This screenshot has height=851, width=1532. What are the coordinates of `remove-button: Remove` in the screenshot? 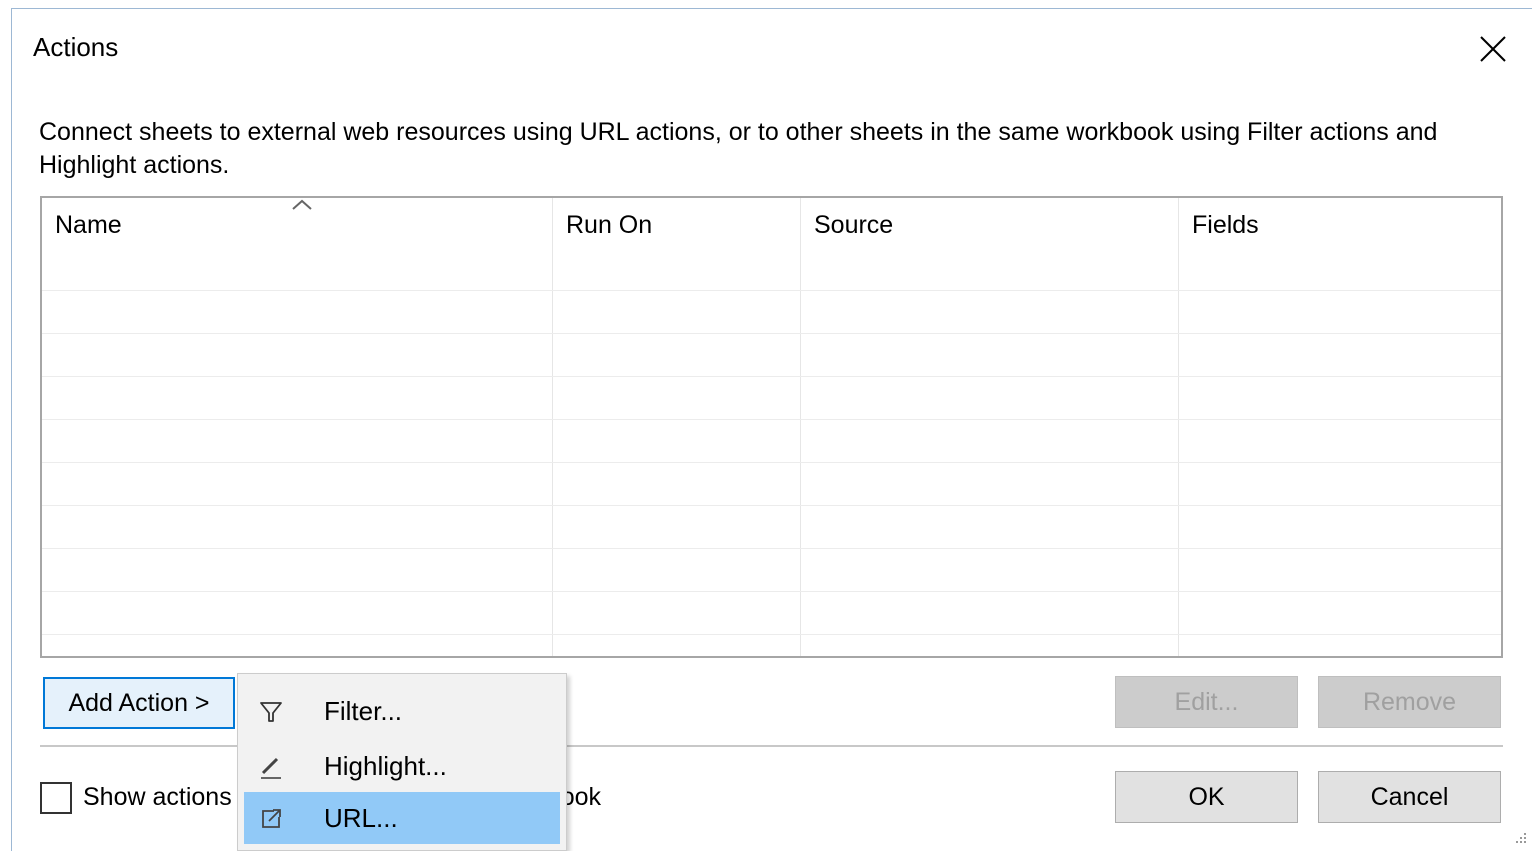 It's located at (1409, 702).